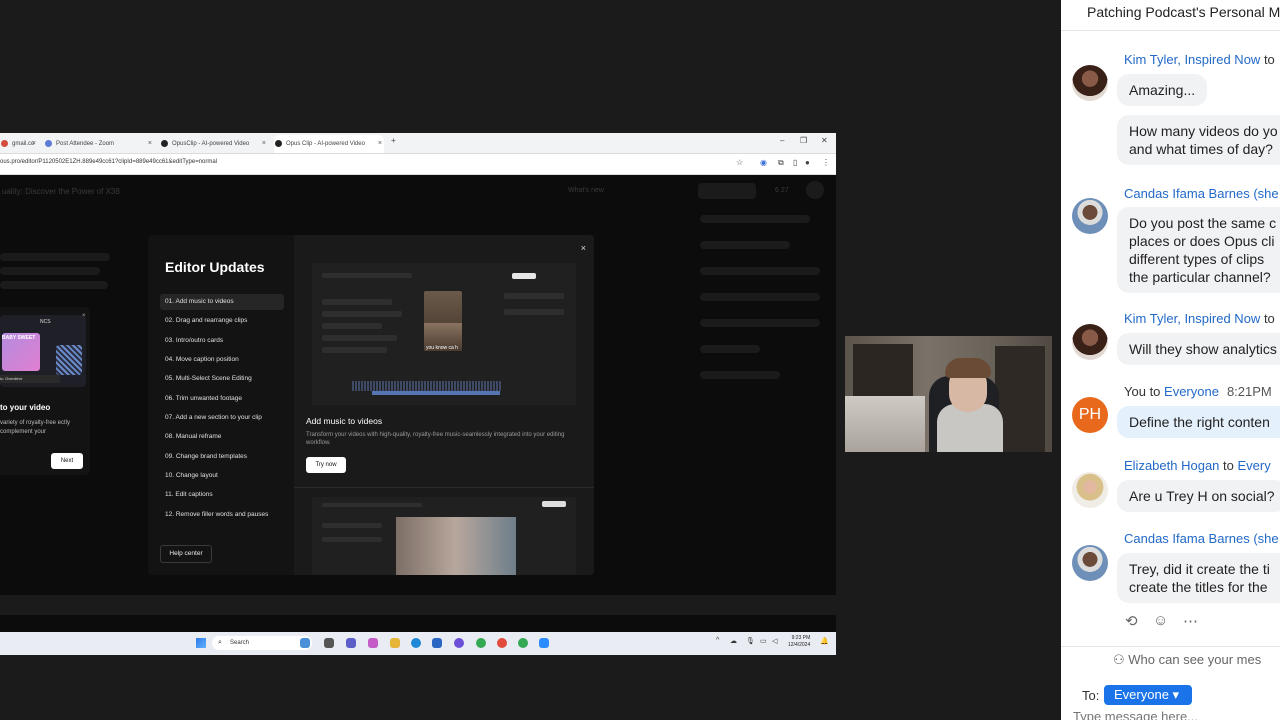 This screenshot has width=1280, height=720. What do you see at coordinates (815, 190) in the screenshot?
I see `user-avatar` at bounding box center [815, 190].